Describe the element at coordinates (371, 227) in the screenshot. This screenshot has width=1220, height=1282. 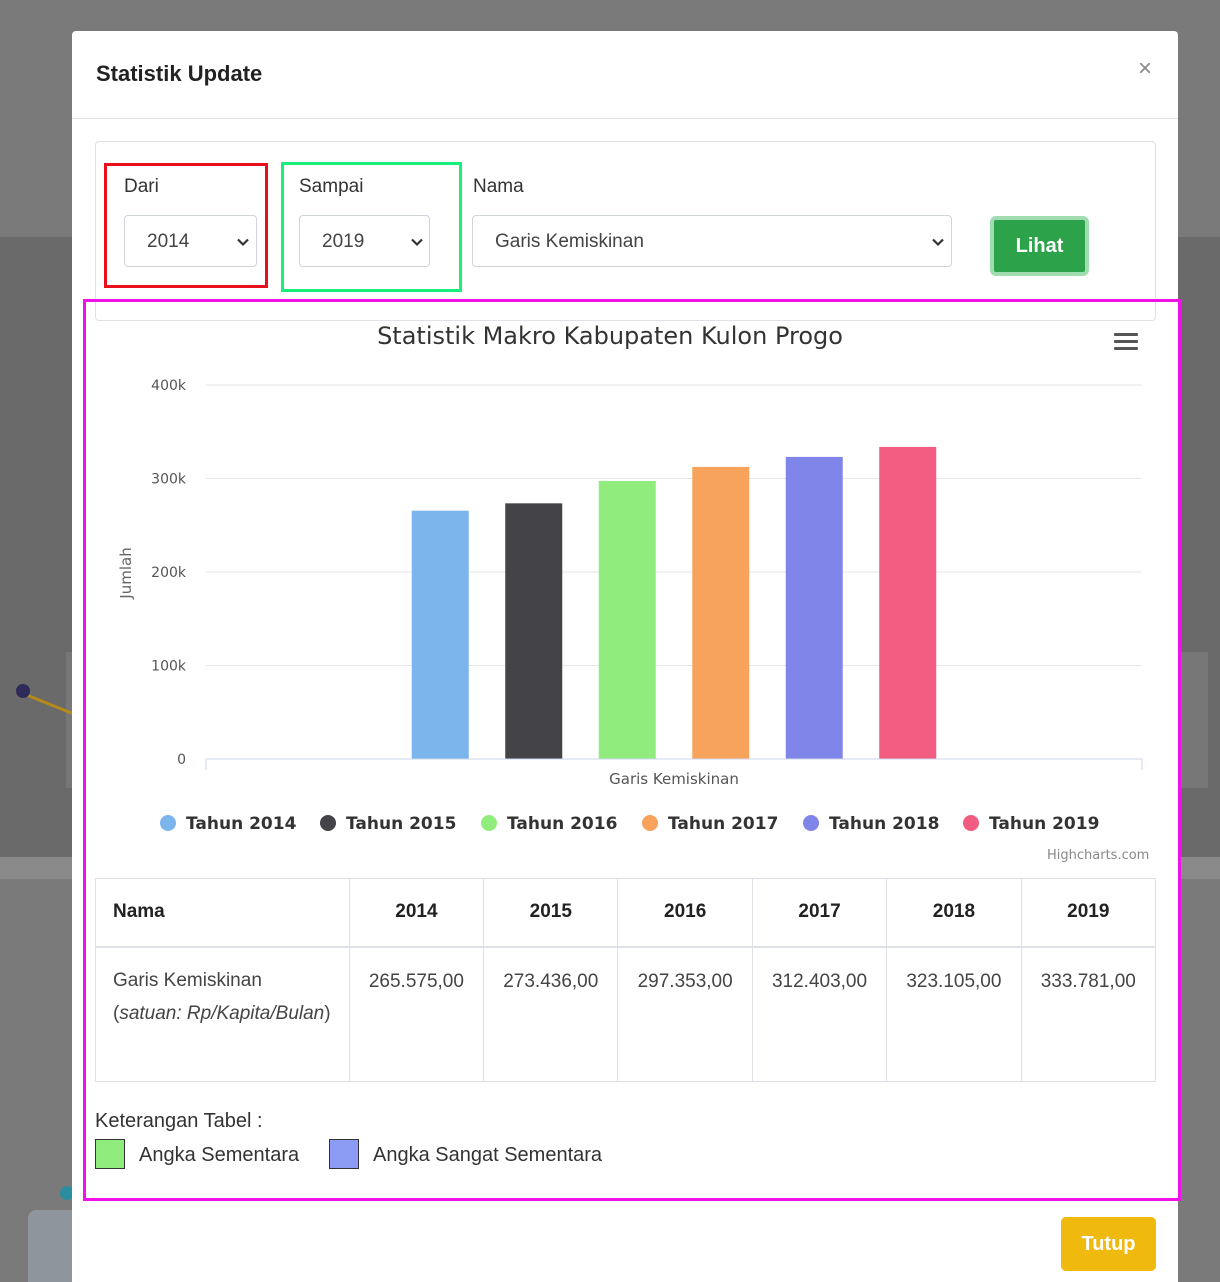
I see `highlight-sampai` at that location.